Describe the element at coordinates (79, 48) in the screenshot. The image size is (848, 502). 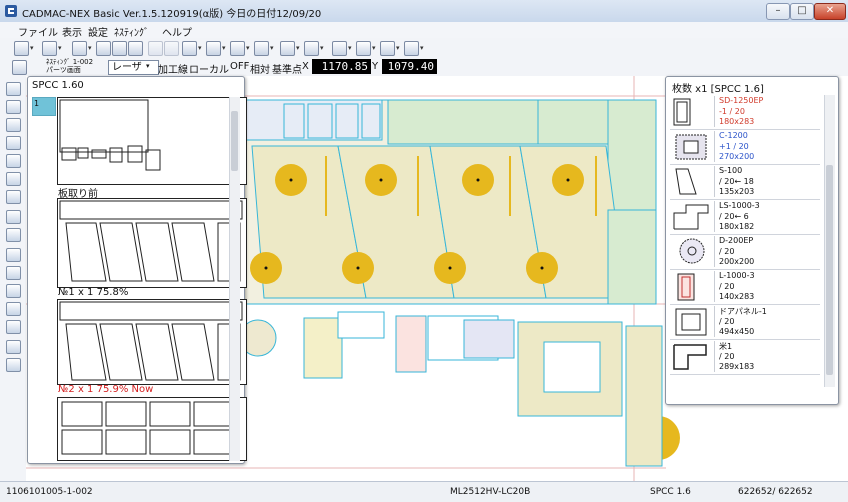
I see `print-icon` at that location.